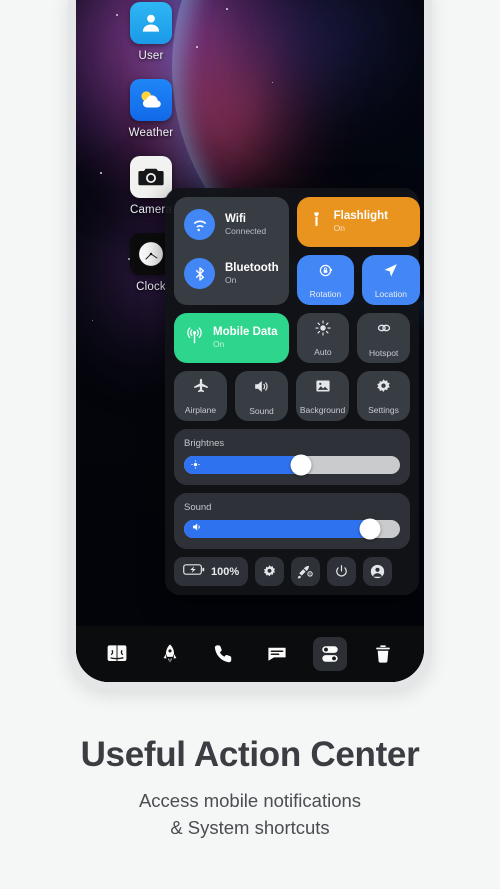 Image resolution: width=500 pixels, height=889 pixels. What do you see at coordinates (201, 388) in the screenshot?
I see `airplane-icon` at bounding box center [201, 388].